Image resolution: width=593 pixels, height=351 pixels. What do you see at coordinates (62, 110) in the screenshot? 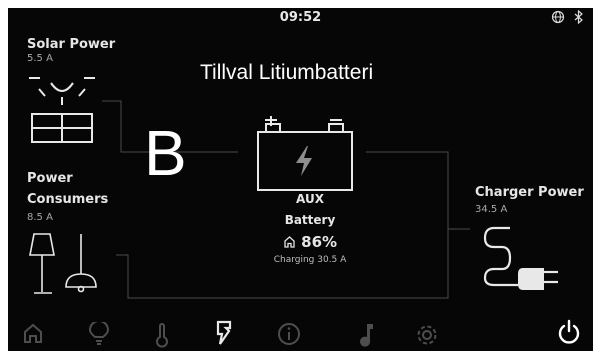
I see `sun-panel-icon` at bounding box center [62, 110].